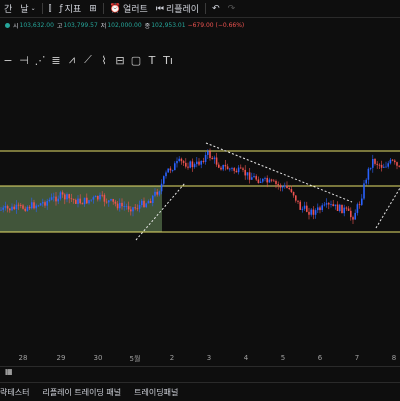  What do you see at coordinates (152, 60) in the screenshot?
I see `text-icon: T` at bounding box center [152, 60].